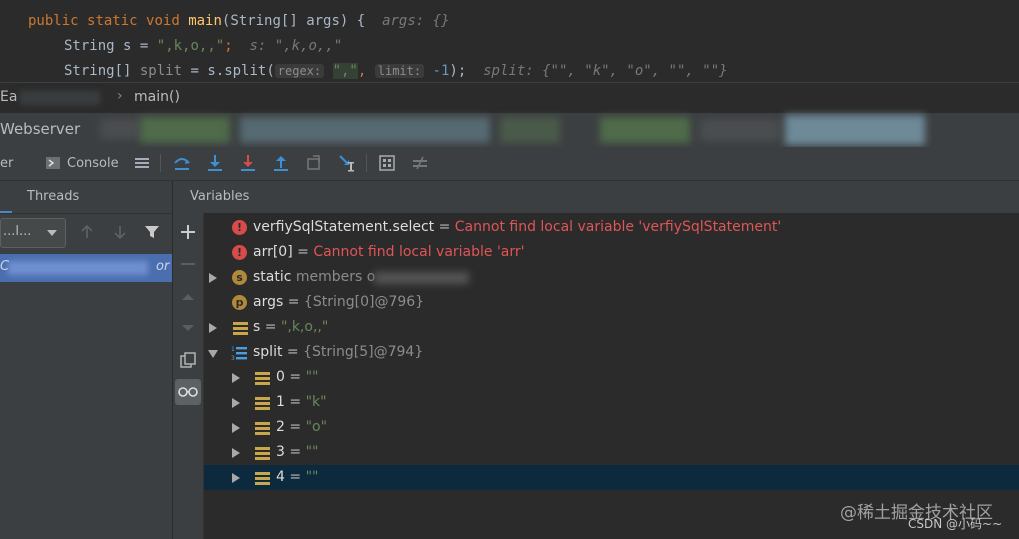  What do you see at coordinates (347, 163) in the screenshot?
I see `run-to-cursor-icon` at bounding box center [347, 163].